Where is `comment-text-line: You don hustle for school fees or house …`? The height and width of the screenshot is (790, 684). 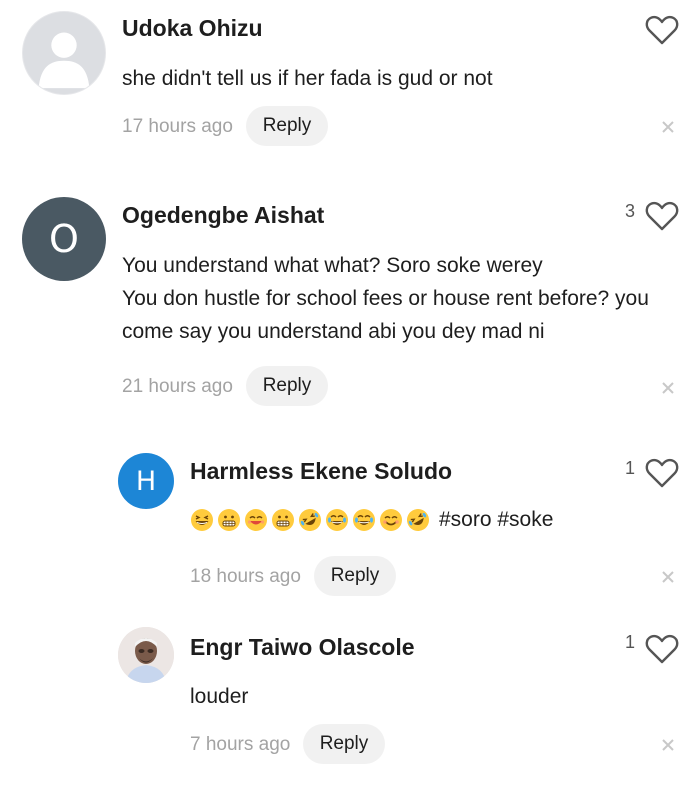
comment-text-line: You don hustle for school fees or house … is located at coordinates (385, 298).